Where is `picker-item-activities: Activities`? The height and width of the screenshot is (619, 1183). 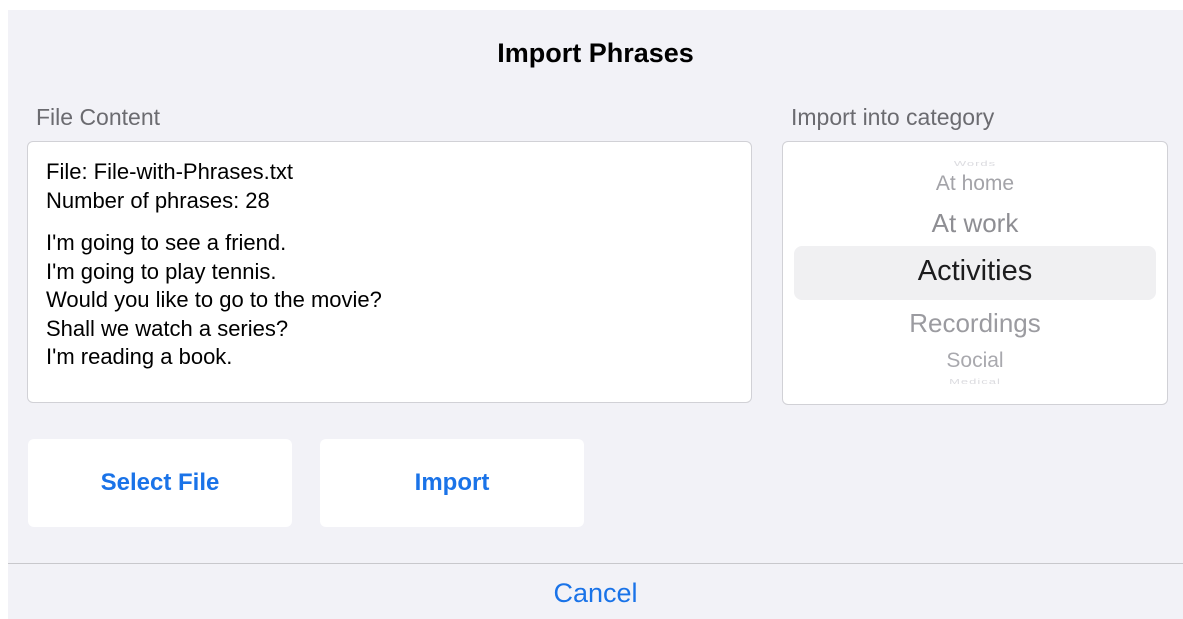 picker-item-activities: Activities is located at coordinates (975, 271).